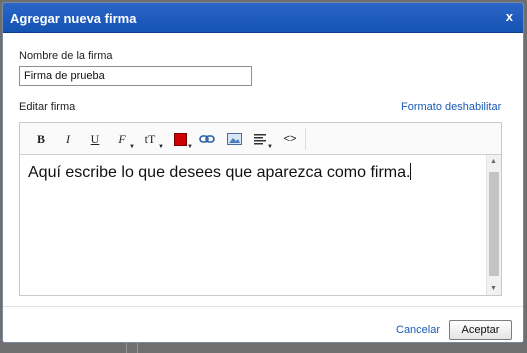  I want to click on text-color-icon, so click(180, 139).